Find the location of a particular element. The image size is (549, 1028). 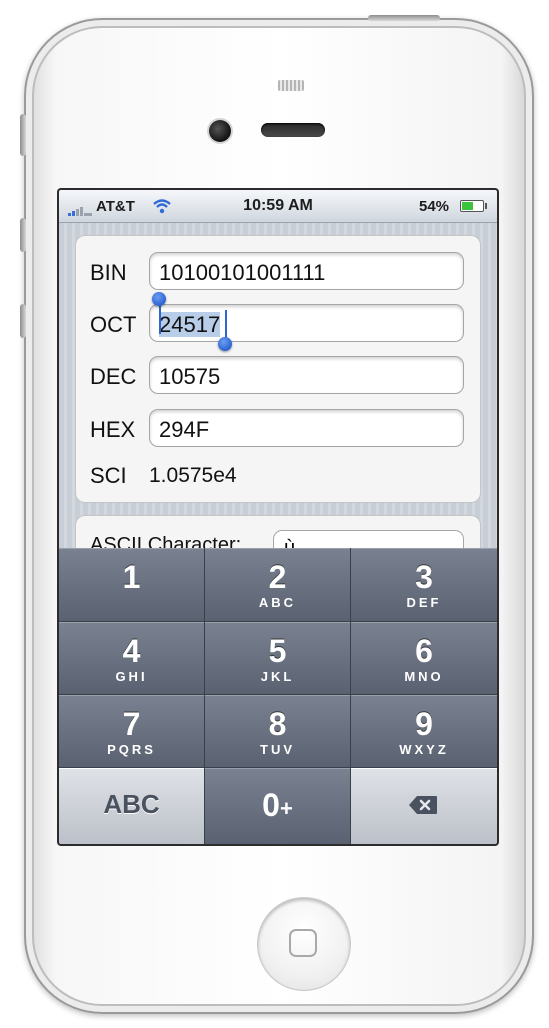

key-digit: 1 is located at coordinates (131, 577).